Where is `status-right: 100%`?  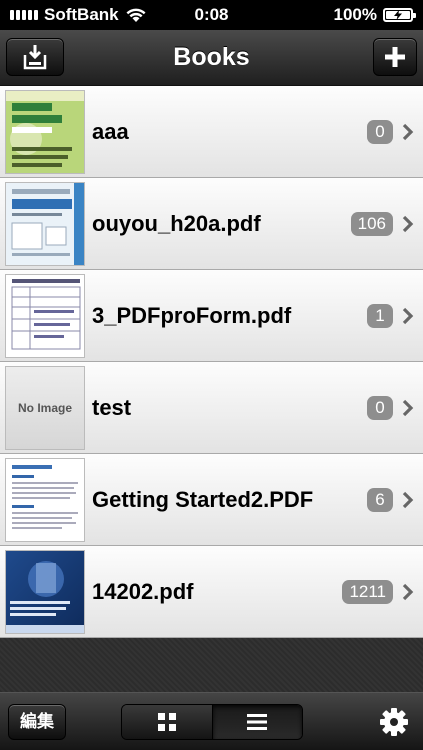 status-right: 100% is located at coordinates (374, 15).